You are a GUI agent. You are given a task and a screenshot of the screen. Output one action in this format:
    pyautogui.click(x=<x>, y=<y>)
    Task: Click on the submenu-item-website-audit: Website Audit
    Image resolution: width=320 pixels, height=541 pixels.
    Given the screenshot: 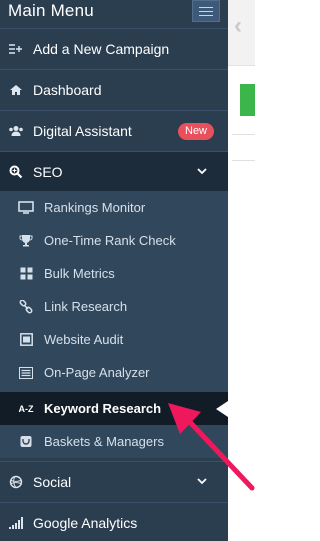 What is the action you would take?
    pyautogui.click(x=114, y=339)
    